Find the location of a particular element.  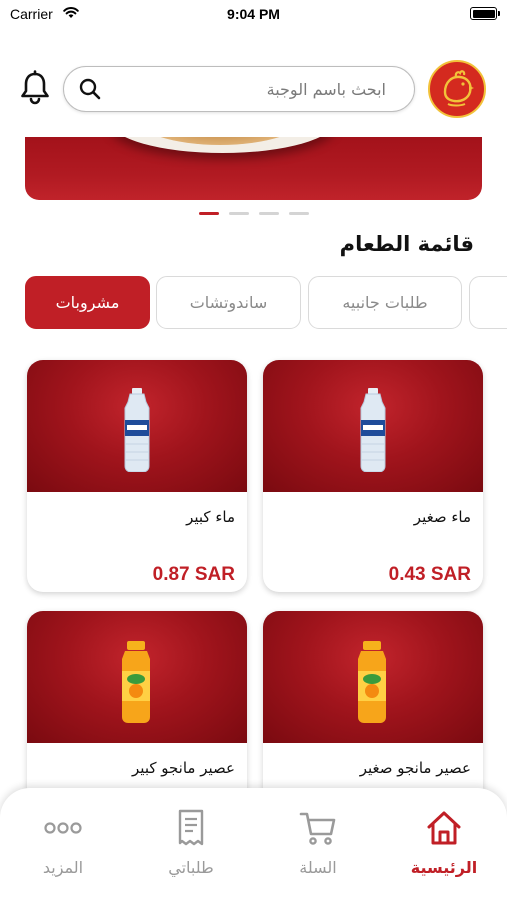

chicken-logo-icon is located at coordinates (458, 88).